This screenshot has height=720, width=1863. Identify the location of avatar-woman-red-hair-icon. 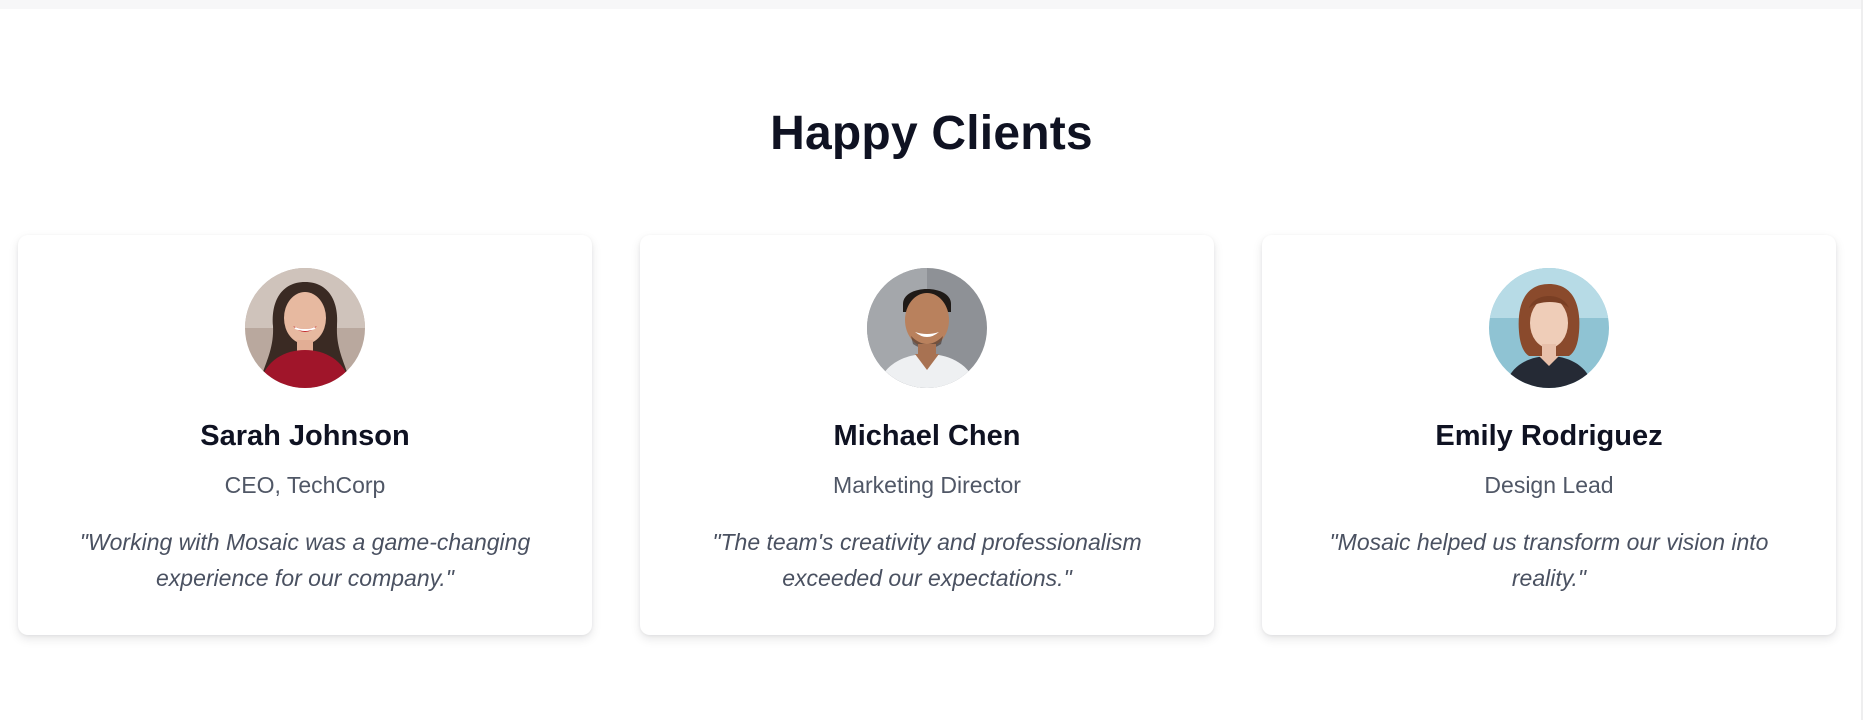
(1549, 328).